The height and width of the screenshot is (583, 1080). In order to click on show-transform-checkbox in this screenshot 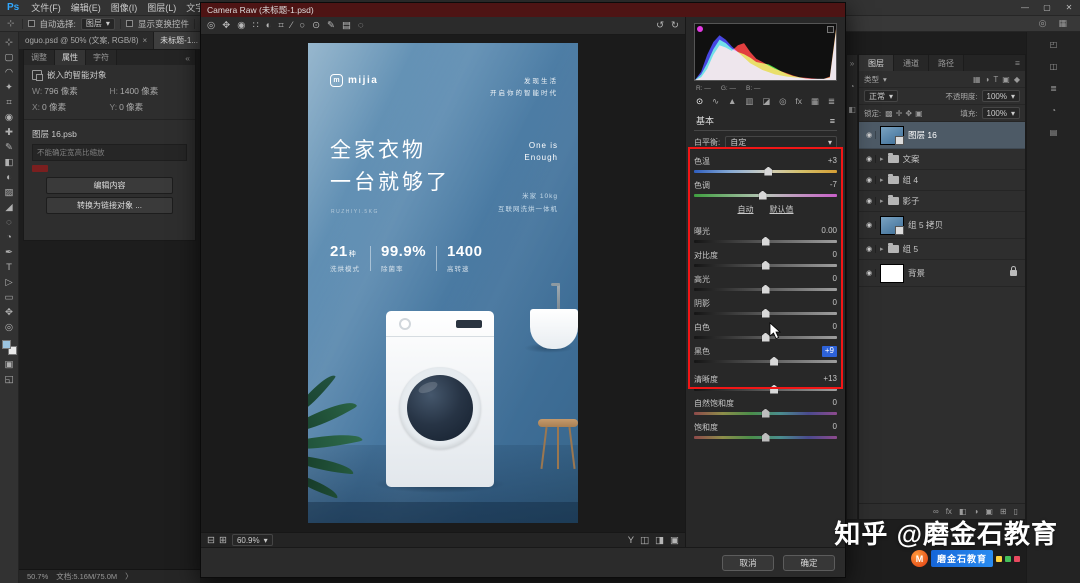, I will do `click(129, 23)`.